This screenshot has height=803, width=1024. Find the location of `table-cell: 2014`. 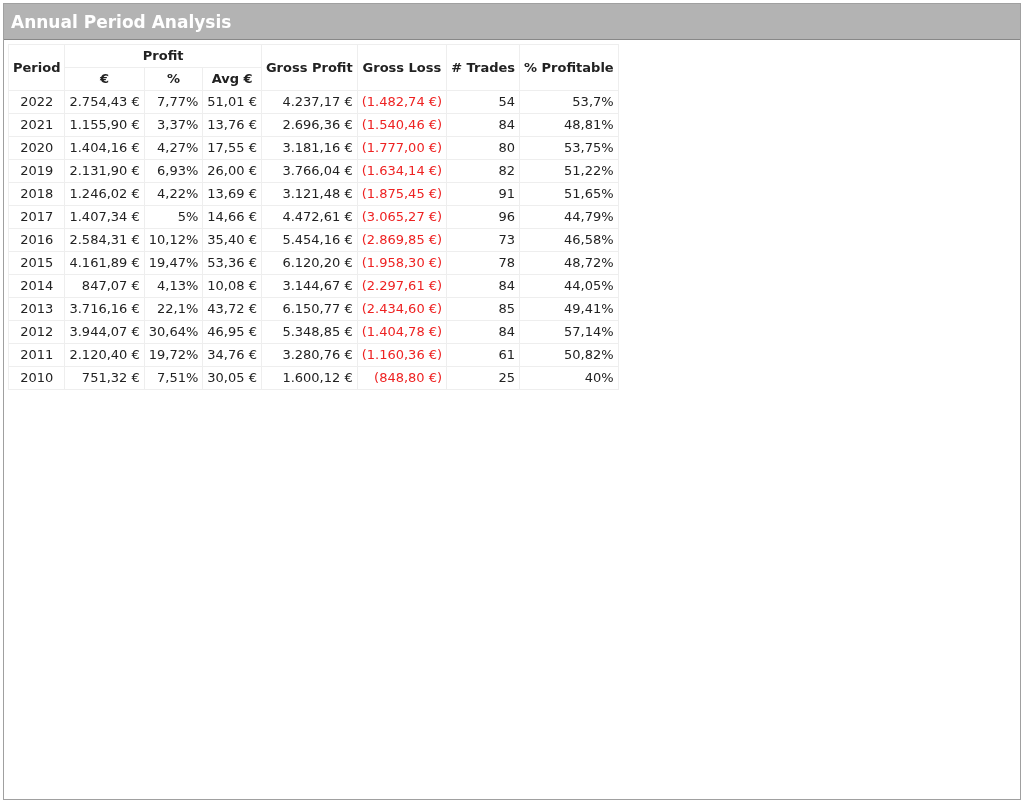

table-cell: 2014 is located at coordinates (36, 286).